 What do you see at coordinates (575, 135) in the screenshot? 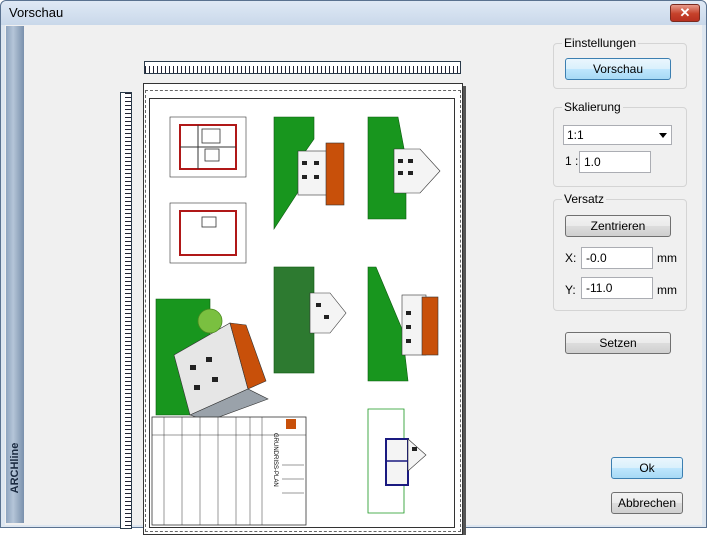
I see `scale-select-value: 1:1` at bounding box center [575, 135].